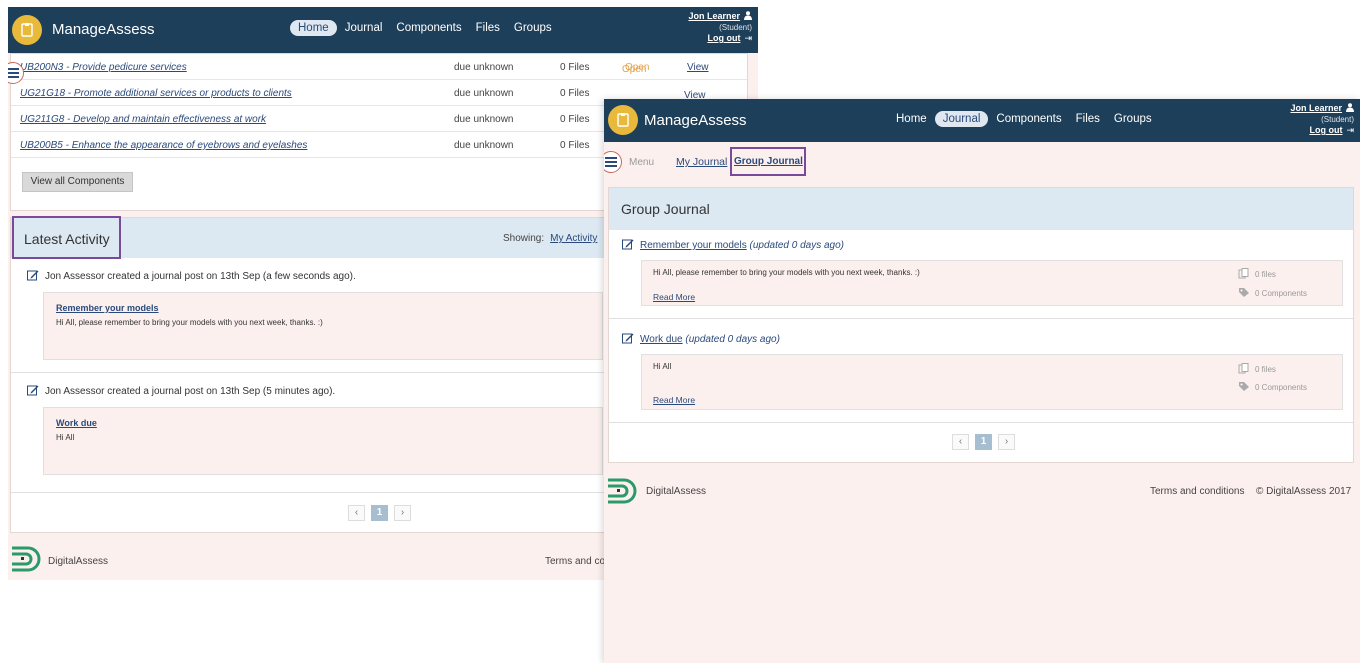 The height and width of the screenshot is (663, 1360). Describe the element at coordinates (573, 238) in the screenshot. I see `showing-value-link: My Activity` at that location.